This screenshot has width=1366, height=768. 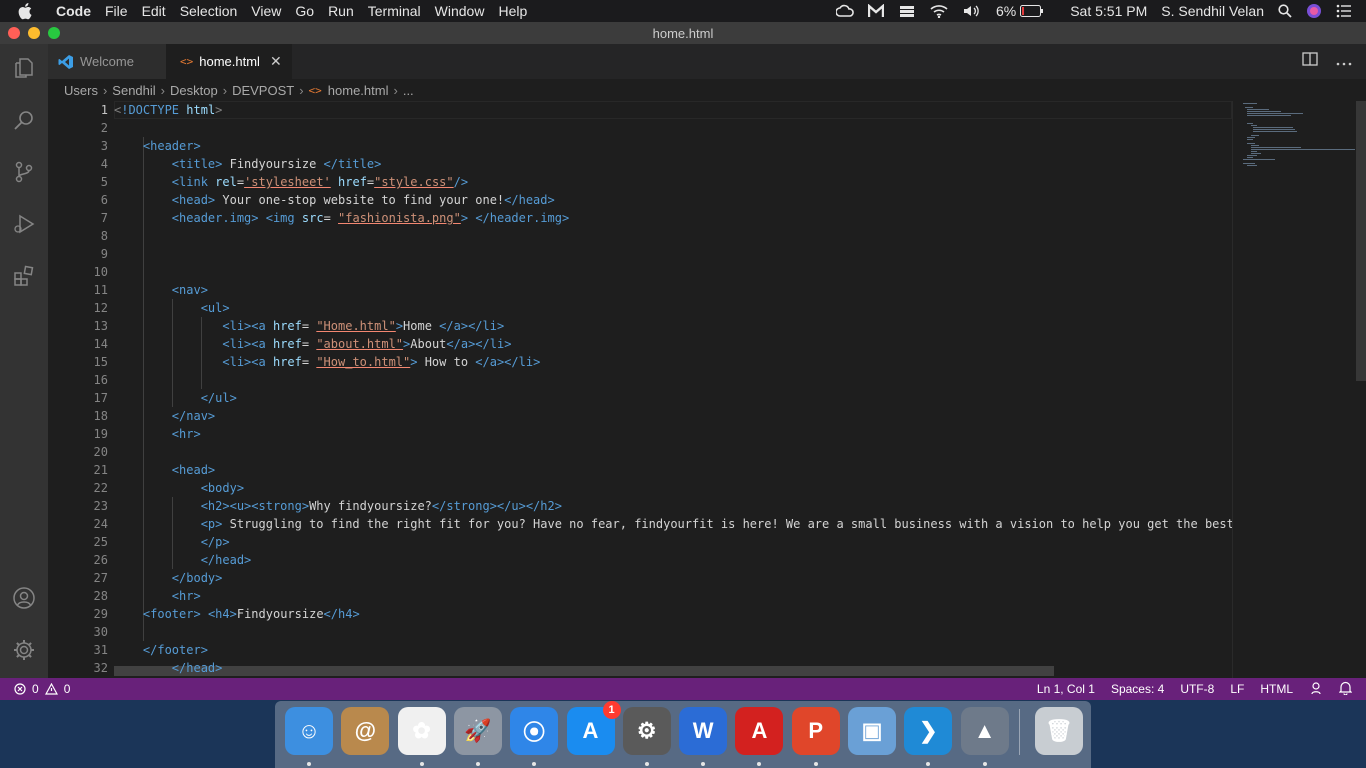 What do you see at coordinates (1310, 61) in the screenshot?
I see `split-editor-icon` at bounding box center [1310, 61].